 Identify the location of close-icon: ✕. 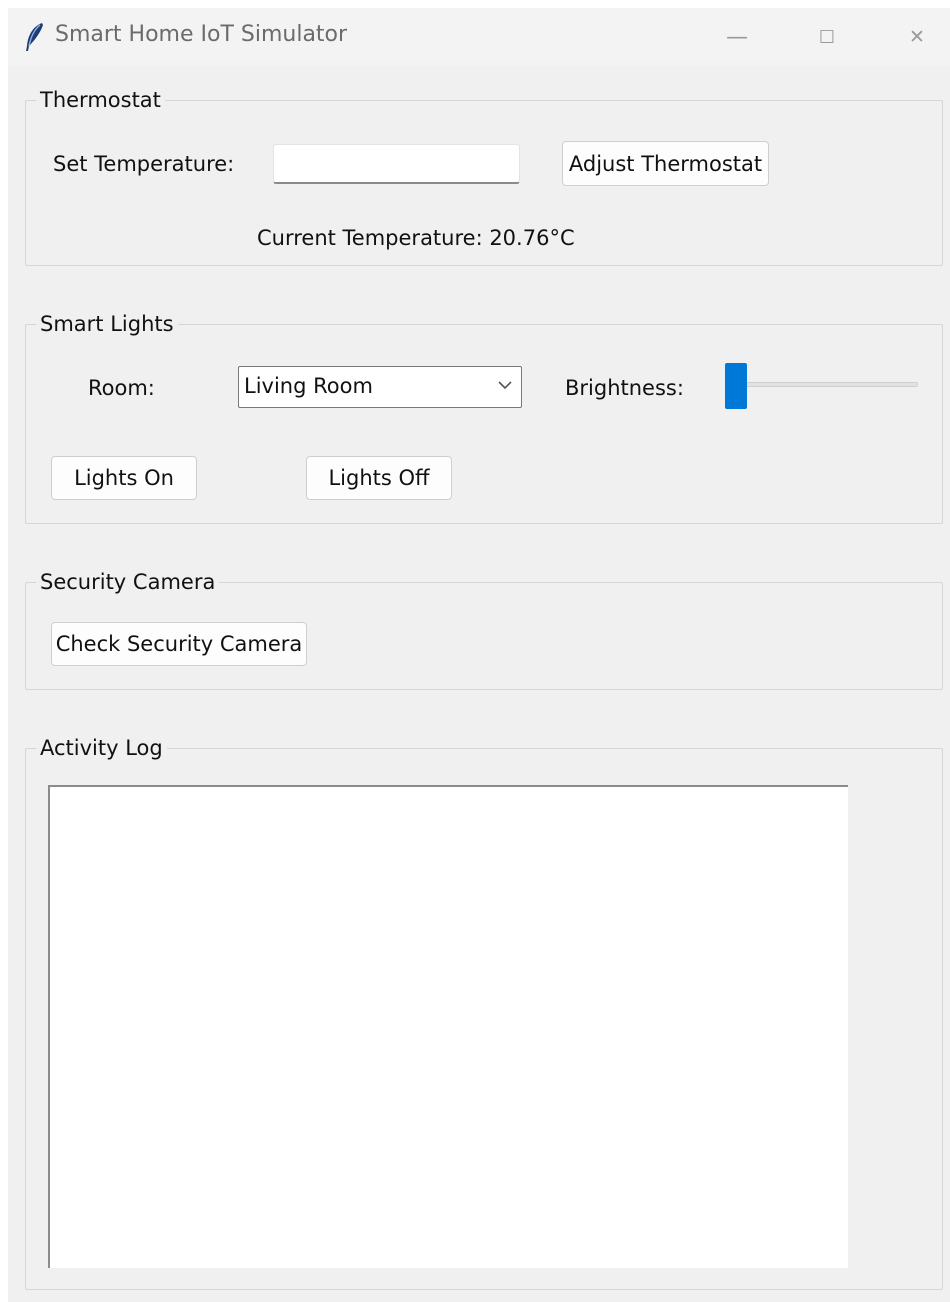
(917, 37).